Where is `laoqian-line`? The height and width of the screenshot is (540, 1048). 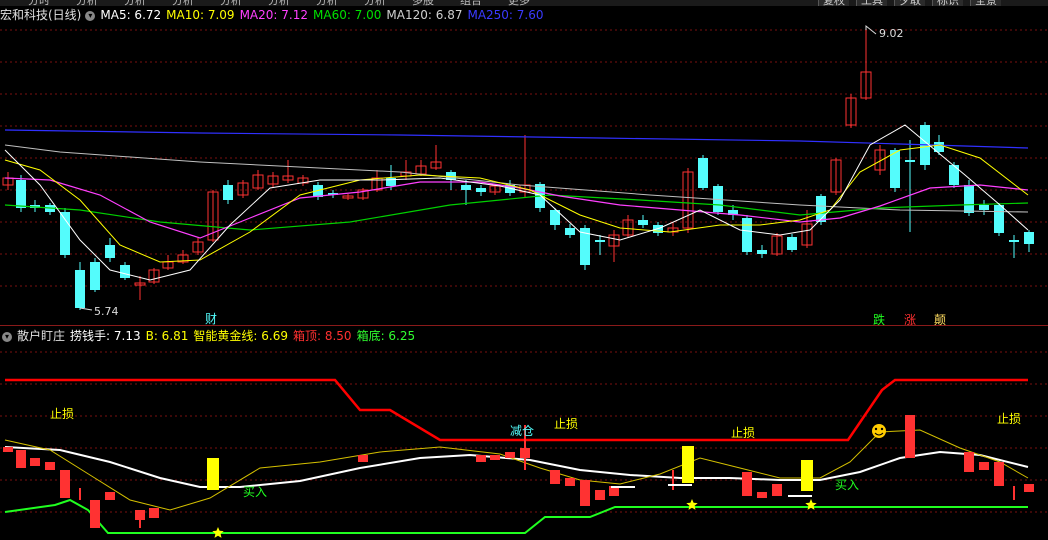
laoqian-line is located at coordinates (516, 470).